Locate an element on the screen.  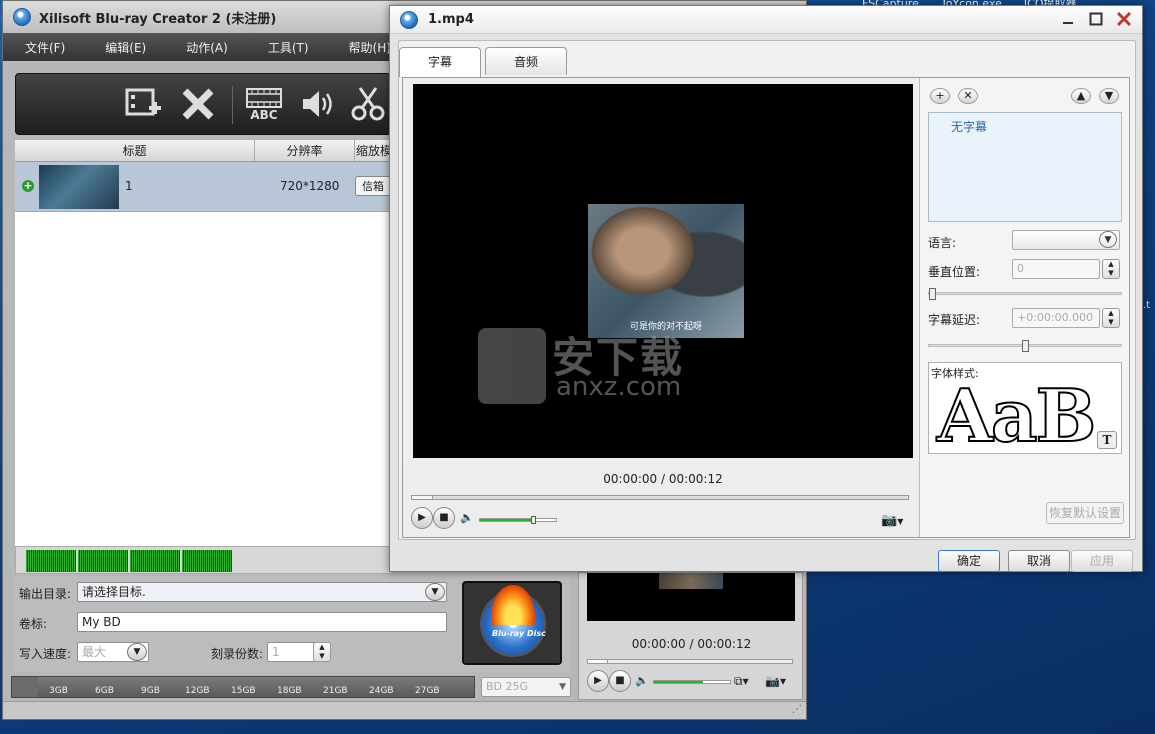
maximize-icon is located at coordinates (1096, 19).